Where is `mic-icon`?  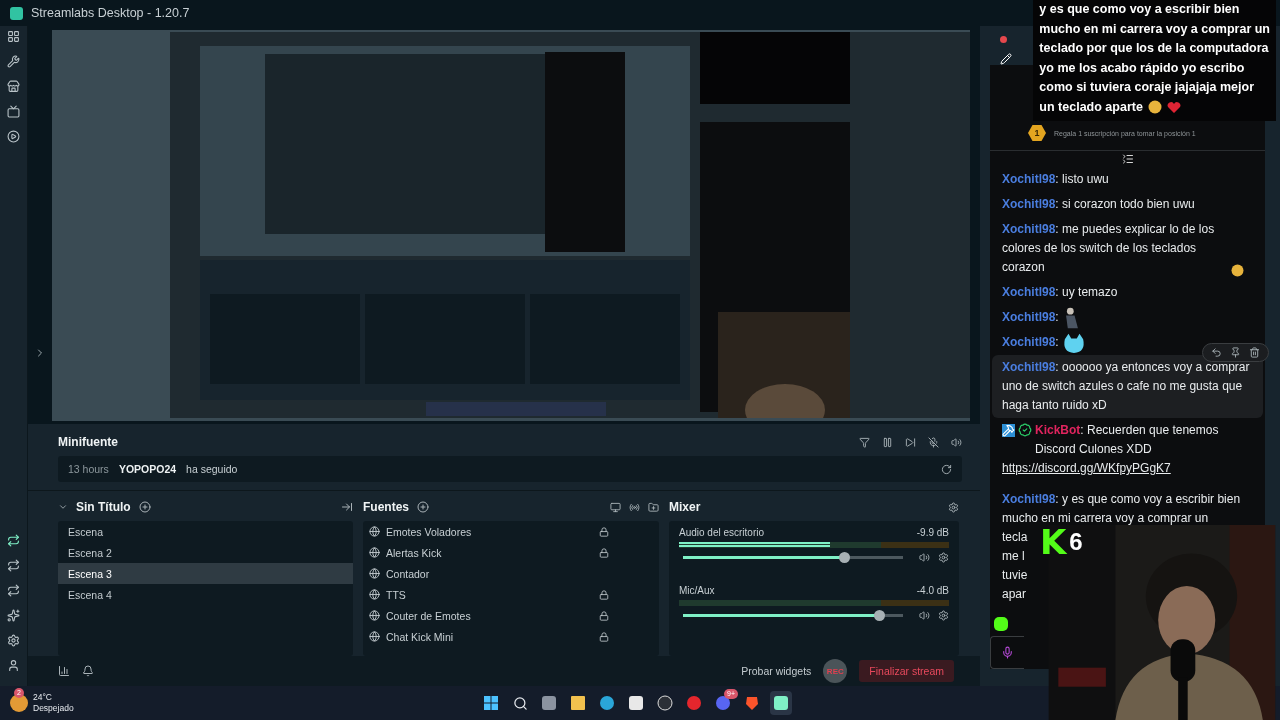 mic-icon is located at coordinates (1007, 652).